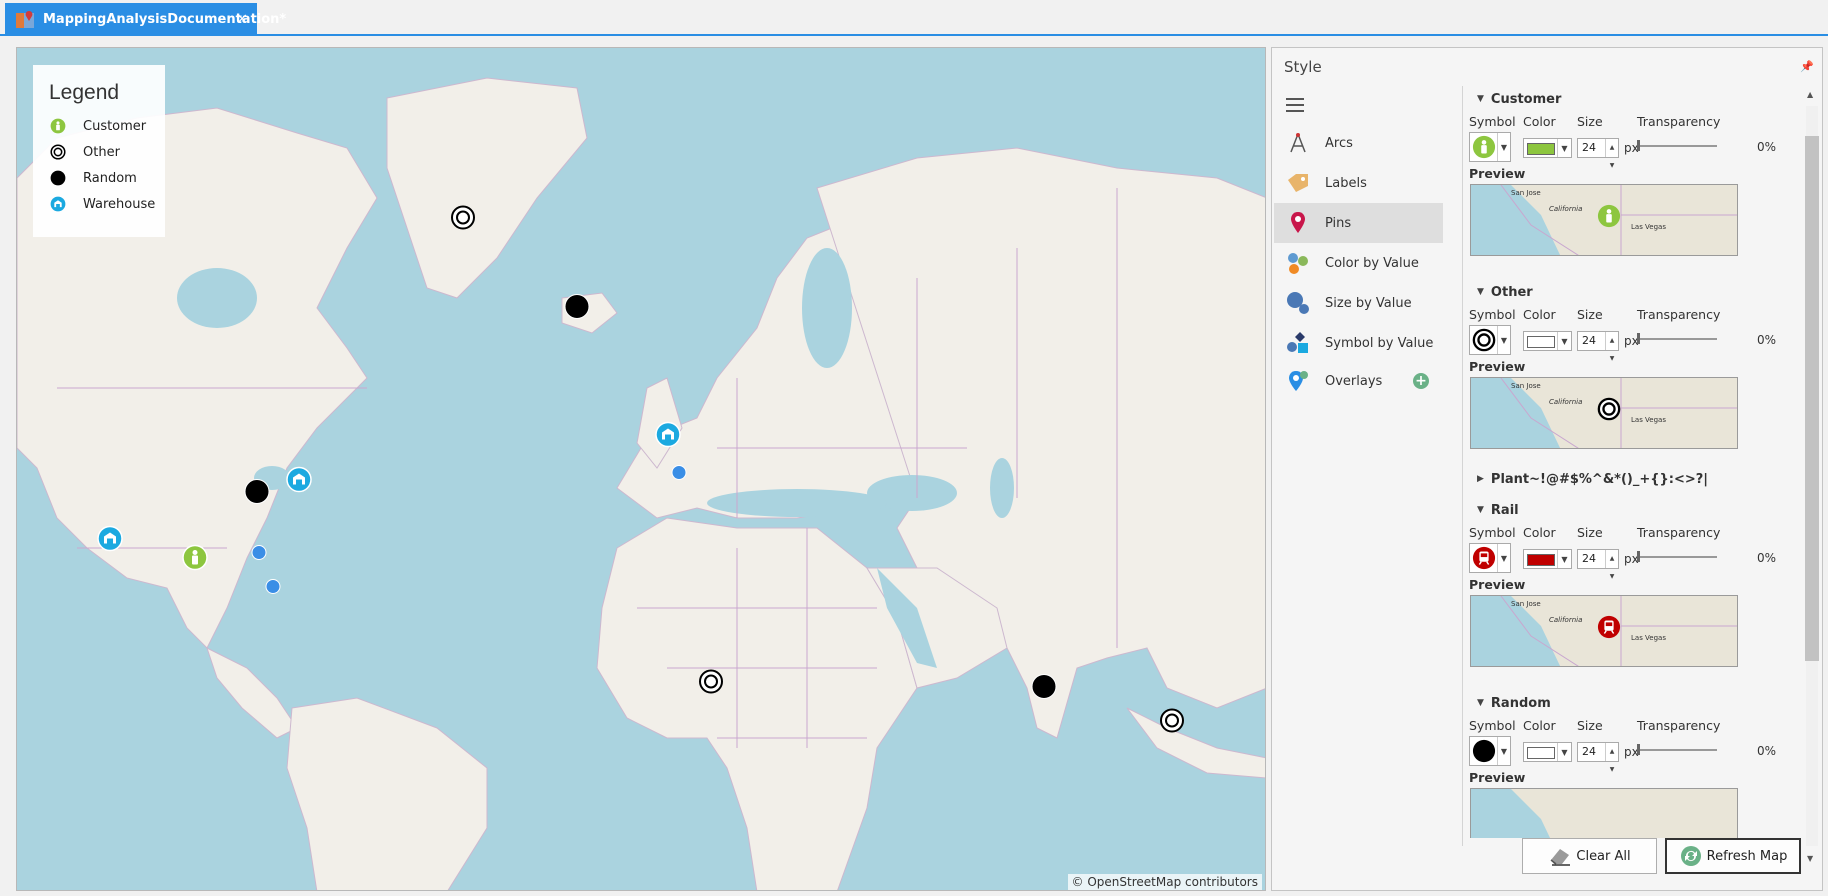 This screenshot has height=896, width=1828. I want to click on caret-down-icon: ▼, so click(1480, 510).